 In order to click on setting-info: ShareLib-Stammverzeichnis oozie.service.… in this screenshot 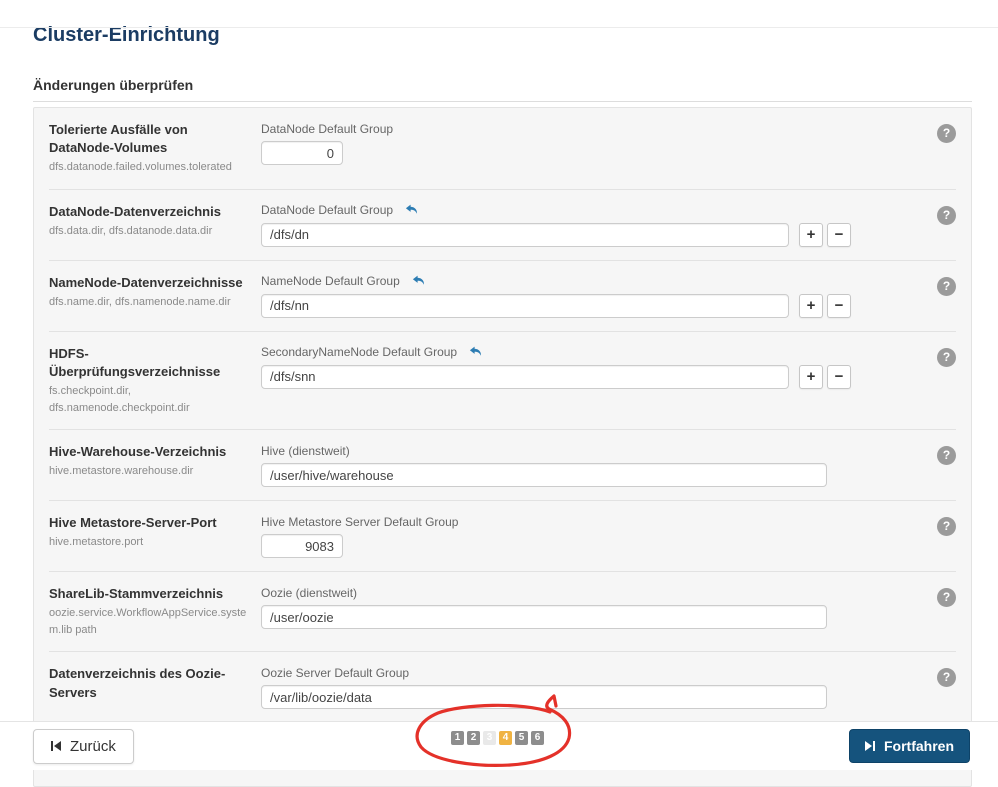, I will do `click(155, 611)`.